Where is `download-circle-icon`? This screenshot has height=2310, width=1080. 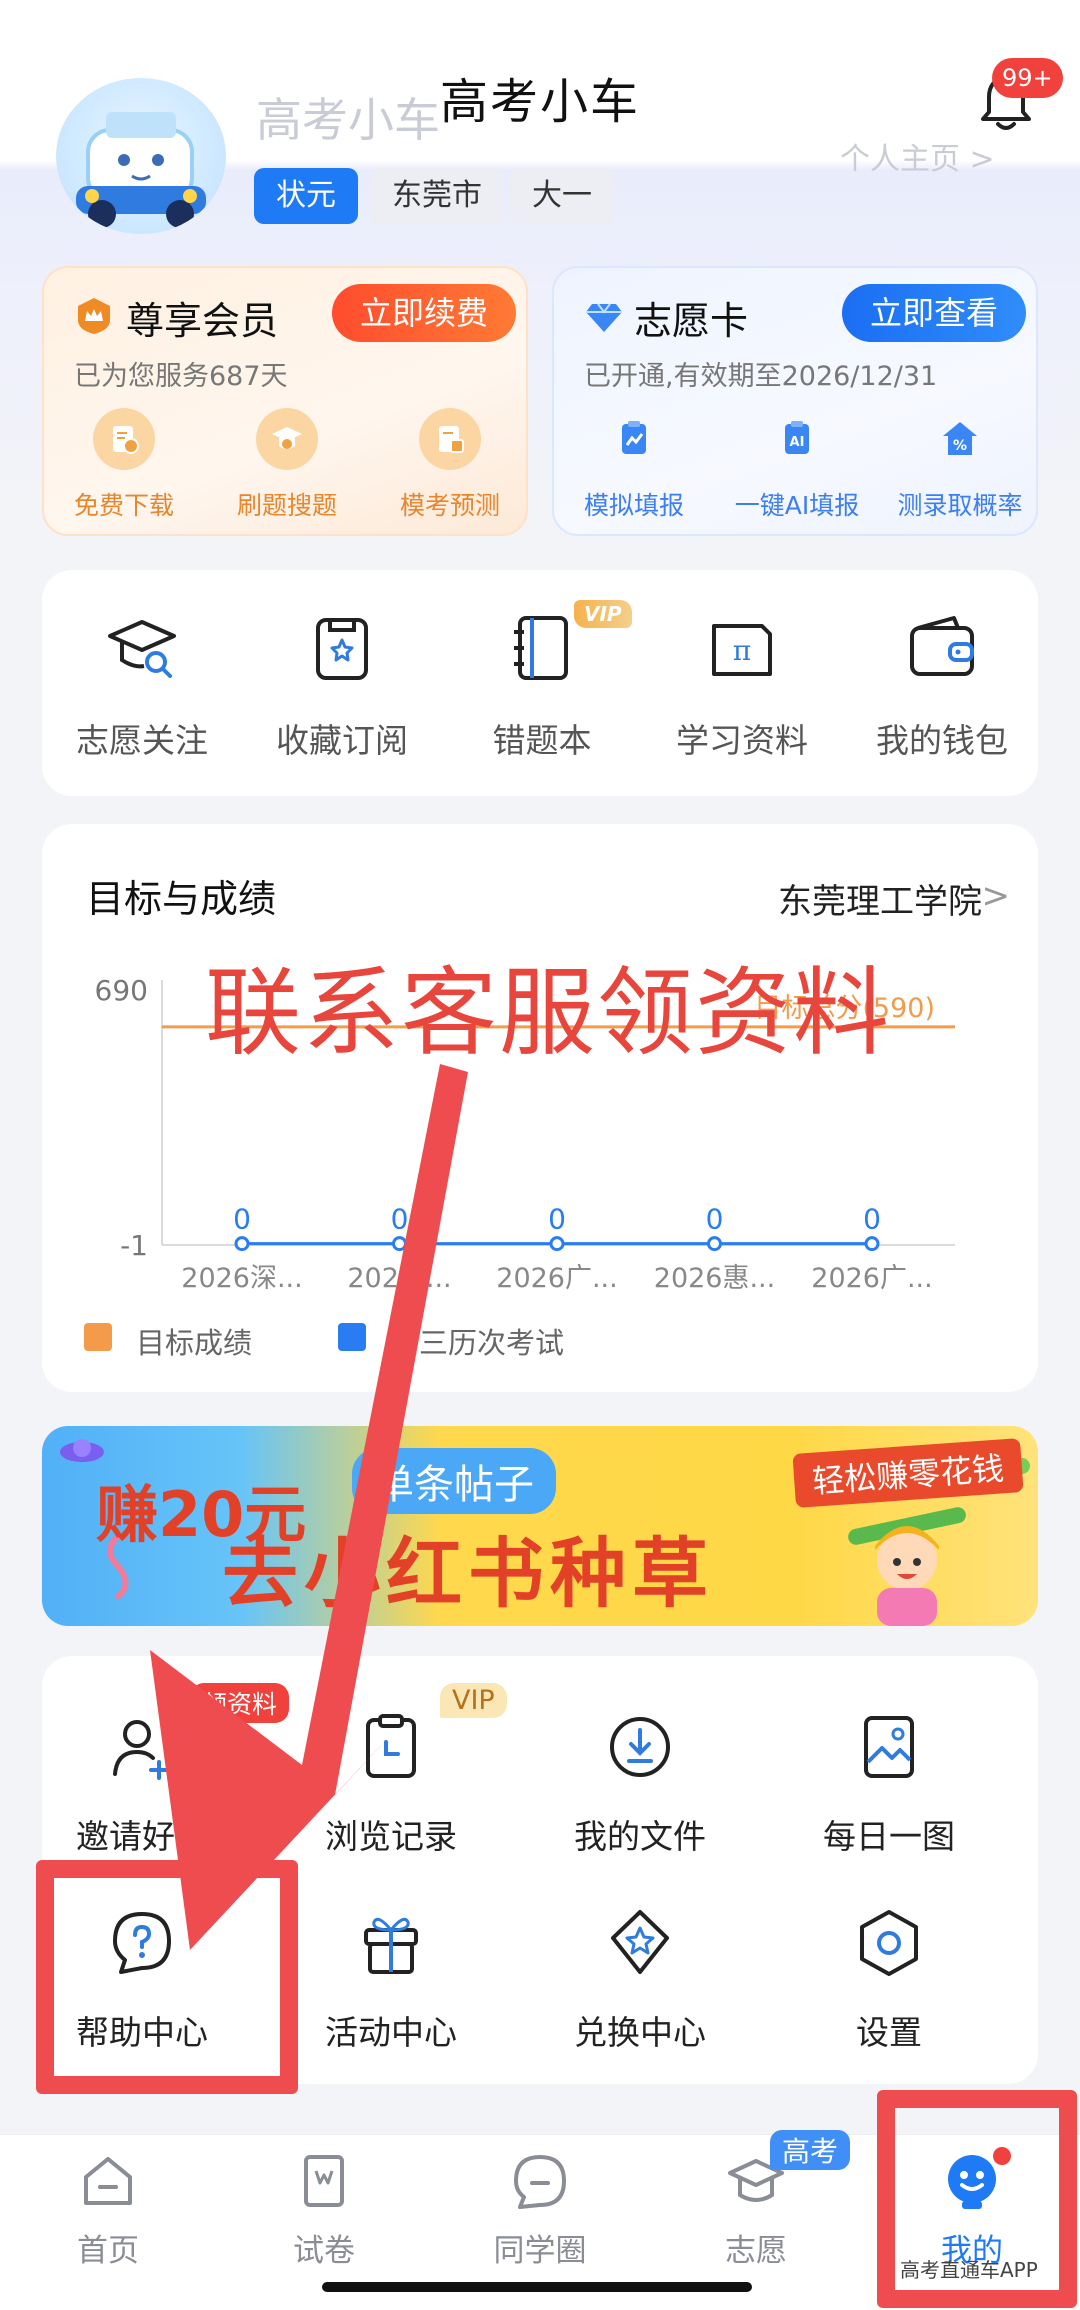 download-circle-icon is located at coordinates (640, 1747).